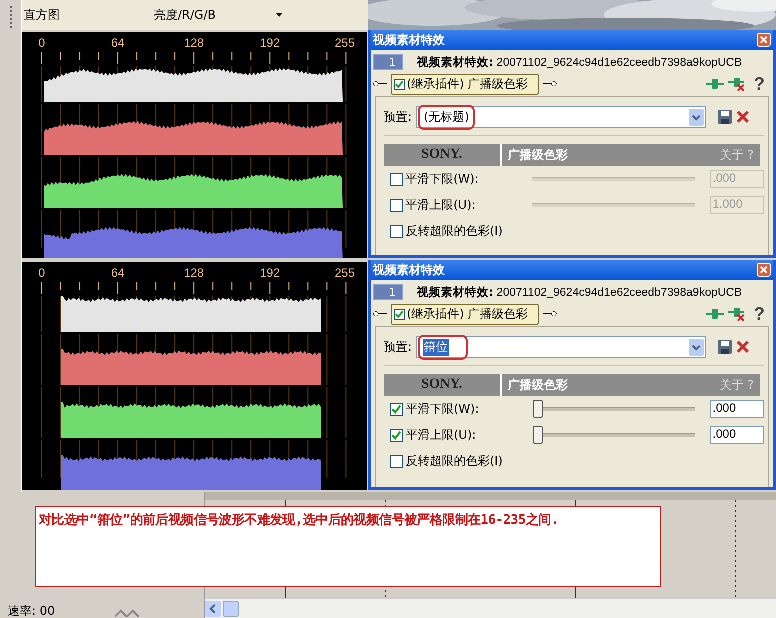 This screenshot has height=618, width=776. Describe the element at coordinates (32, 611) in the screenshot. I see `rate-label: 速率: 00` at that location.